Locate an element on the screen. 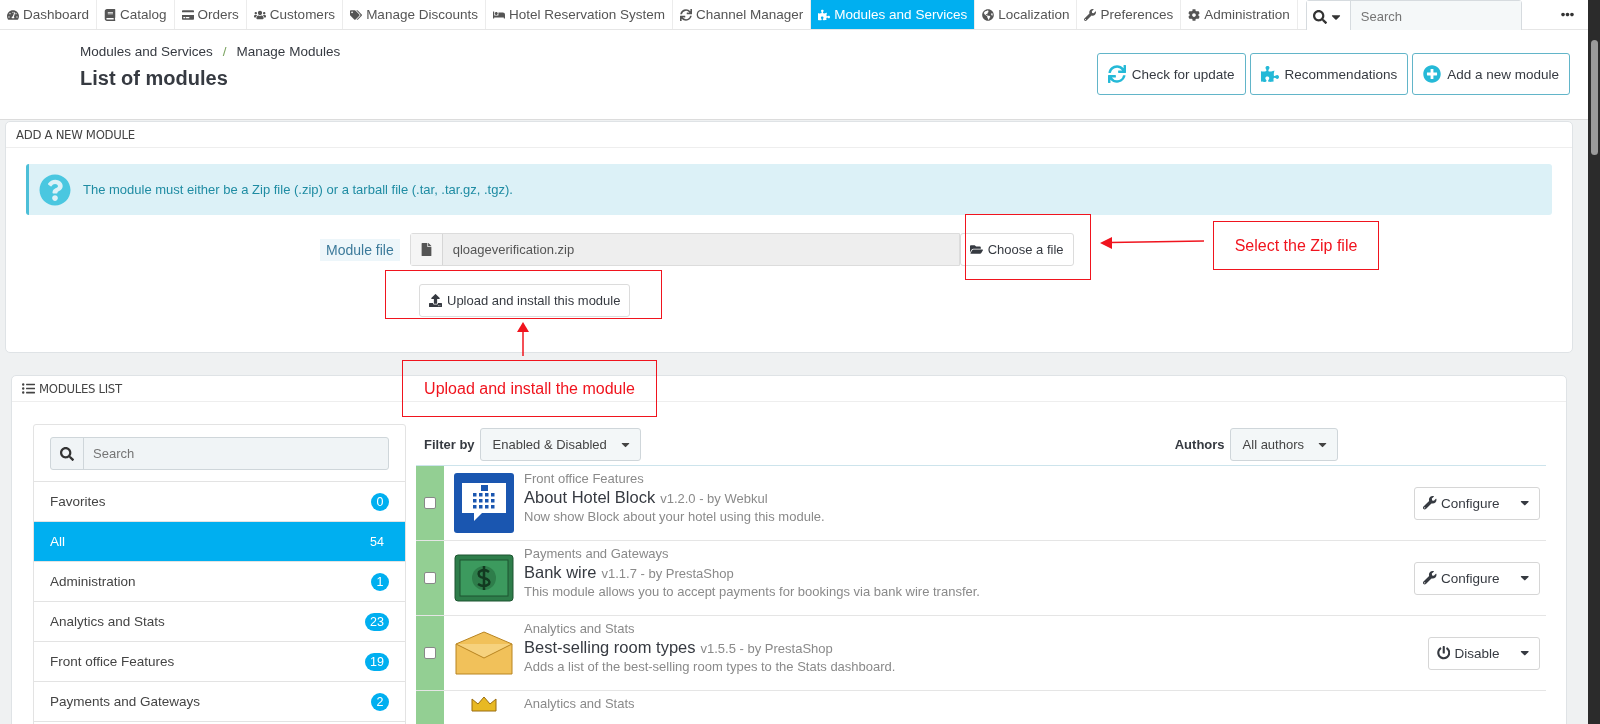 Image resolution: width=1600 pixels, height=724 pixels. category-label: All is located at coordinates (57, 541).